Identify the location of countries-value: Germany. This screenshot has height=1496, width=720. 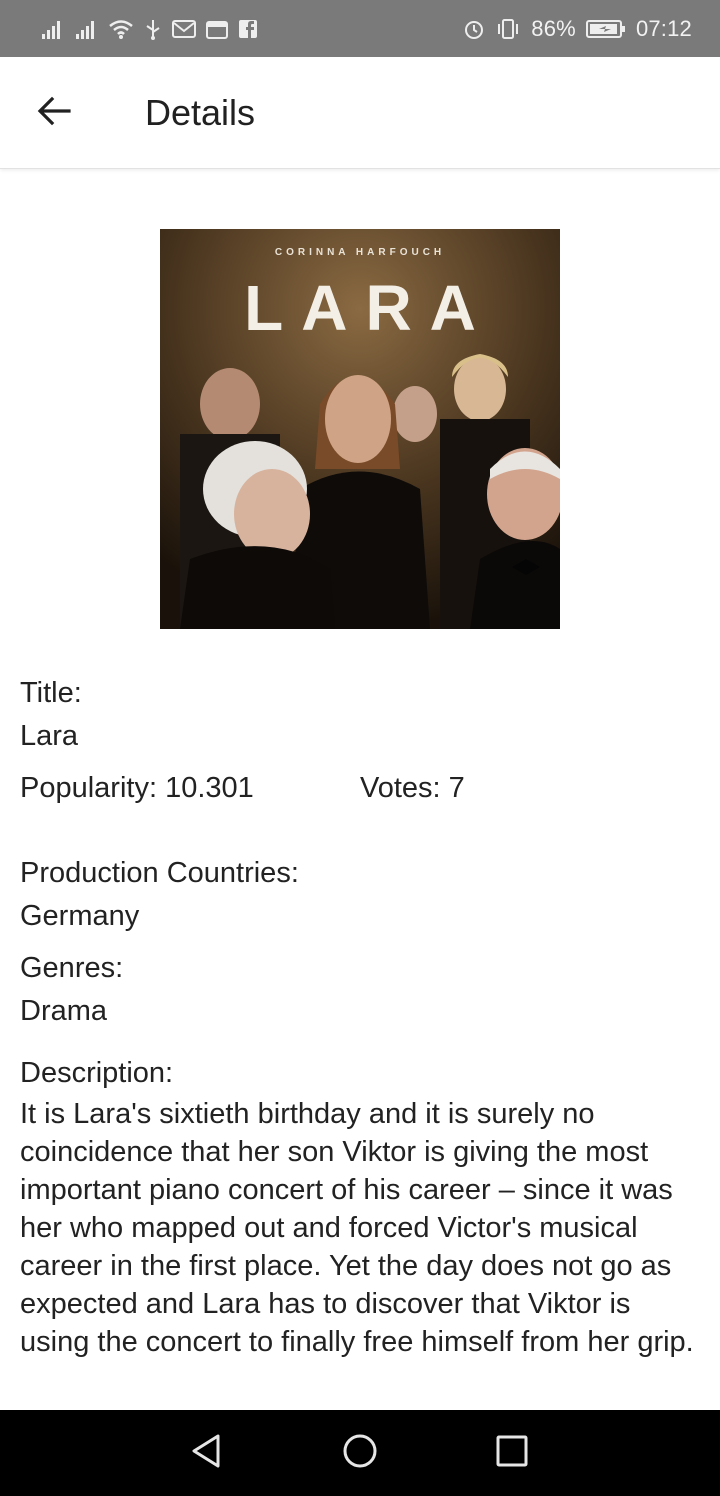
(80, 916).